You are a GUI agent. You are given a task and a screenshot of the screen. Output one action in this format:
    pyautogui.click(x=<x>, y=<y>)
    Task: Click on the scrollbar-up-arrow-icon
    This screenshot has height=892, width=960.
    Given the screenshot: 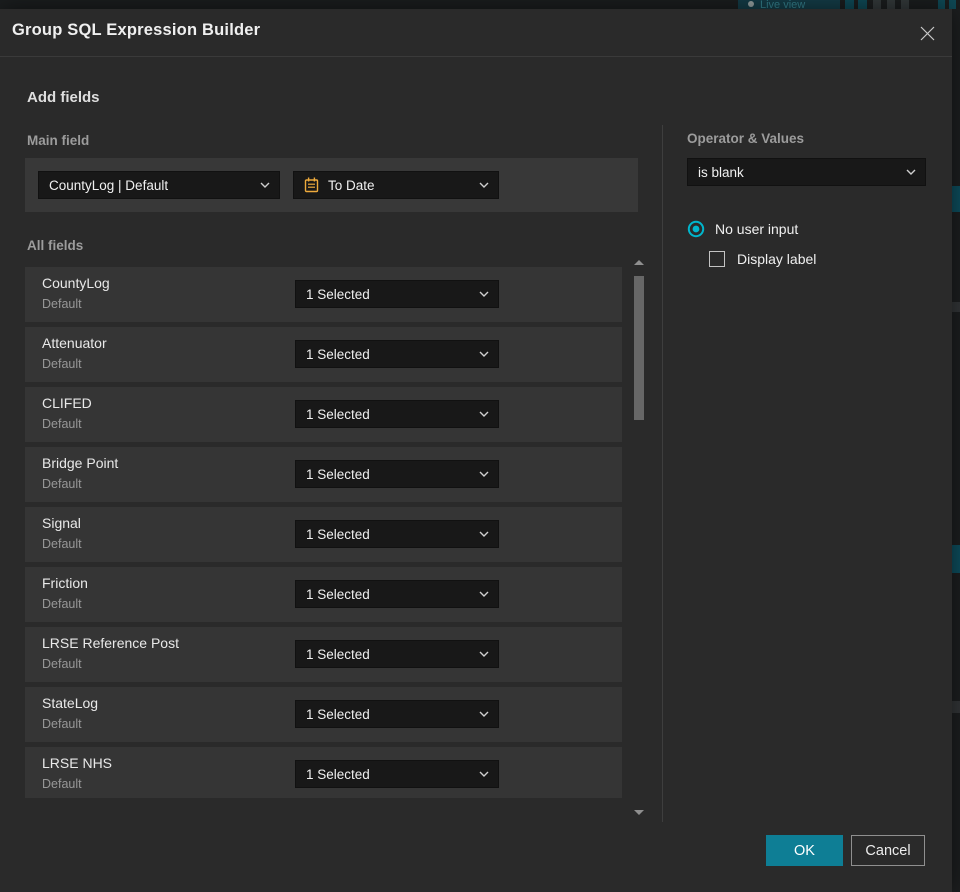 What is the action you would take?
    pyautogui.click(x=639, y=262)
    